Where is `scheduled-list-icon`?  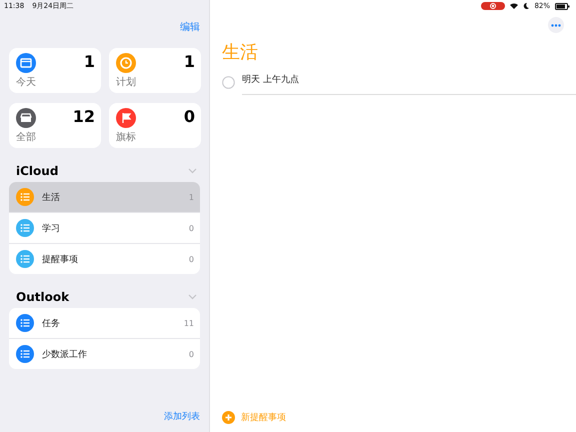
scheduled-list-icon is located at coordinates (126, 63).